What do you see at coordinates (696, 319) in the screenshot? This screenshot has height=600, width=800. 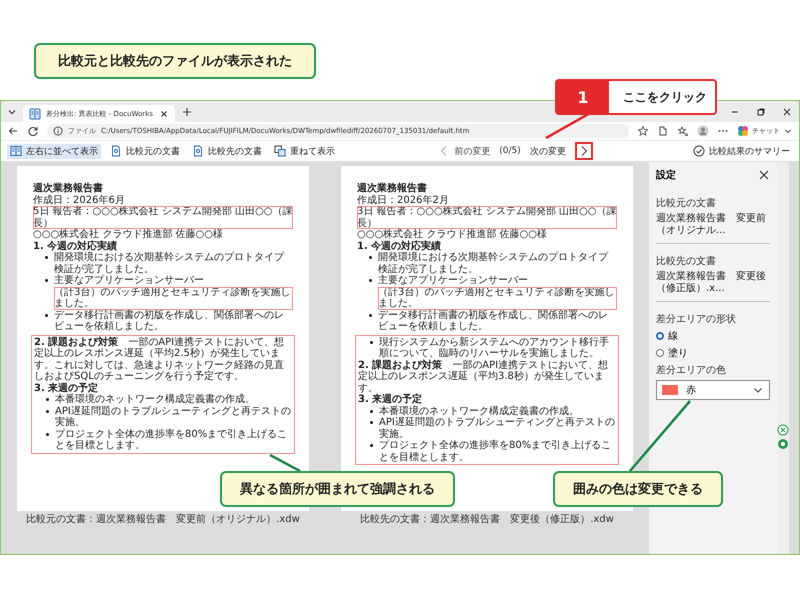 I see `field-label: 差分エリアの形状` at bounding box center [696, 319].